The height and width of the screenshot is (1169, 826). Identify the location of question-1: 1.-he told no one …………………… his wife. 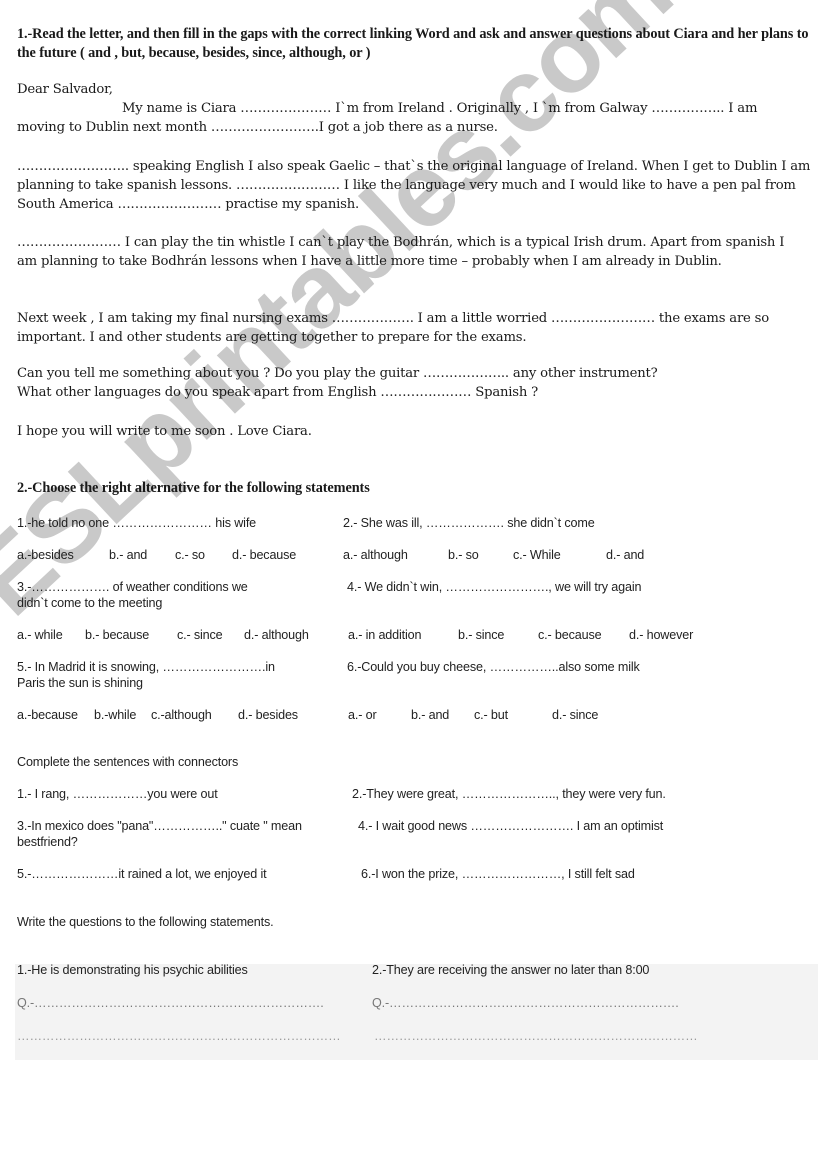
(137, 523).